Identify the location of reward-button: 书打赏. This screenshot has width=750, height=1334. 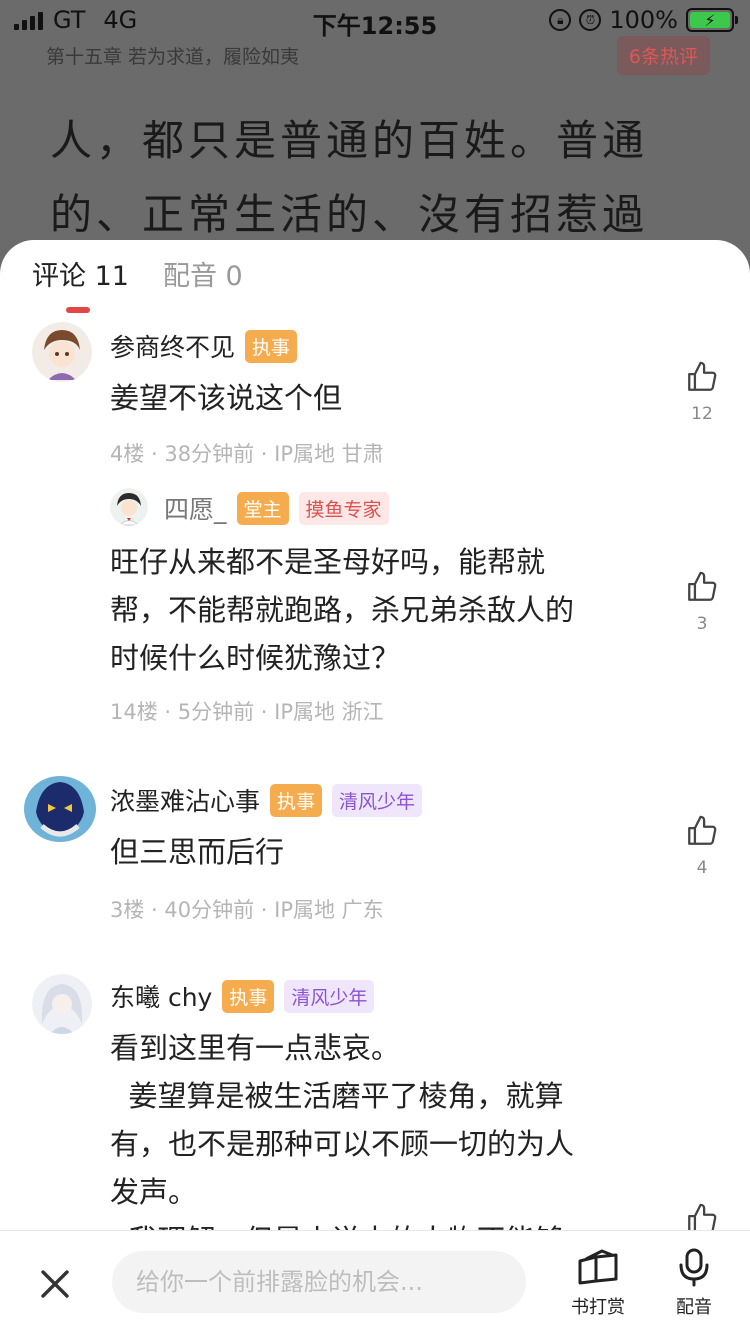
(598, 1283).